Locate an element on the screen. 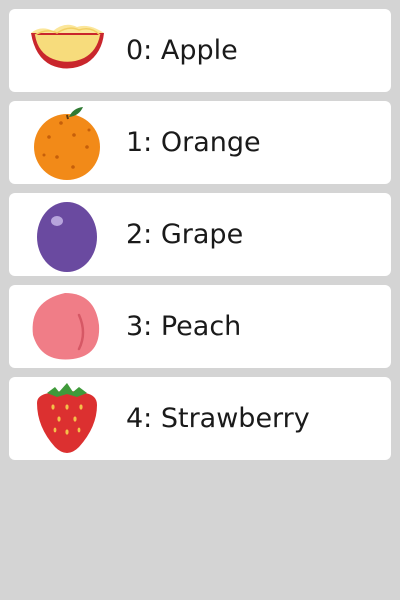 Image resolution: width=400 pixels, height=600 pixels. list-item-label: 4: Strawberry is located at coordinates (218, 418).